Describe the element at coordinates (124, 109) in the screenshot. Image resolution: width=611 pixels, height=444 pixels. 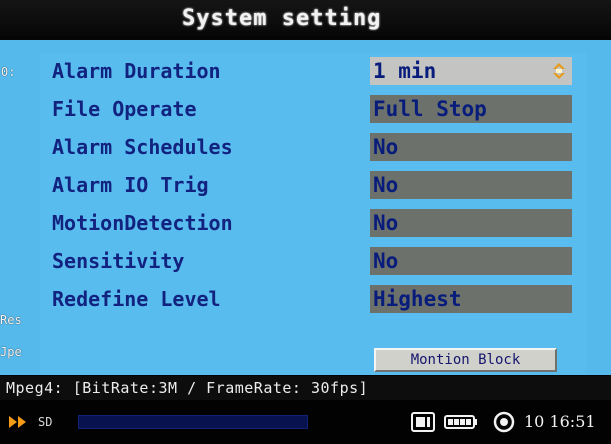
I see `file-operate-label: File Operate` at that location.